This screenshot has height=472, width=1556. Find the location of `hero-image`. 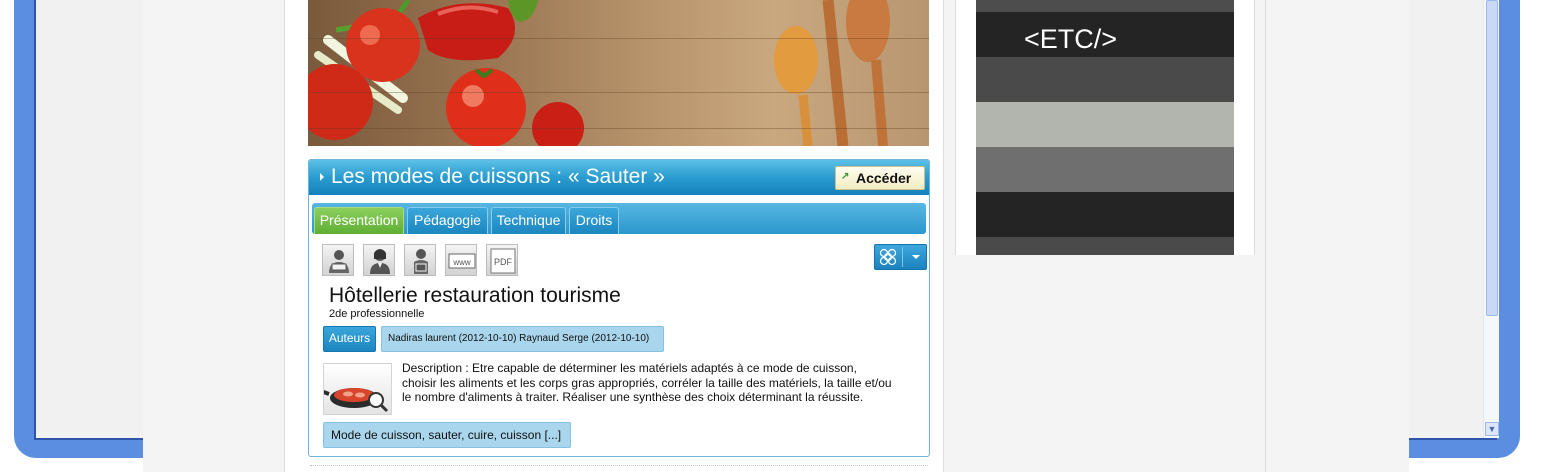

hero-image is located at coordinates (618, 73).